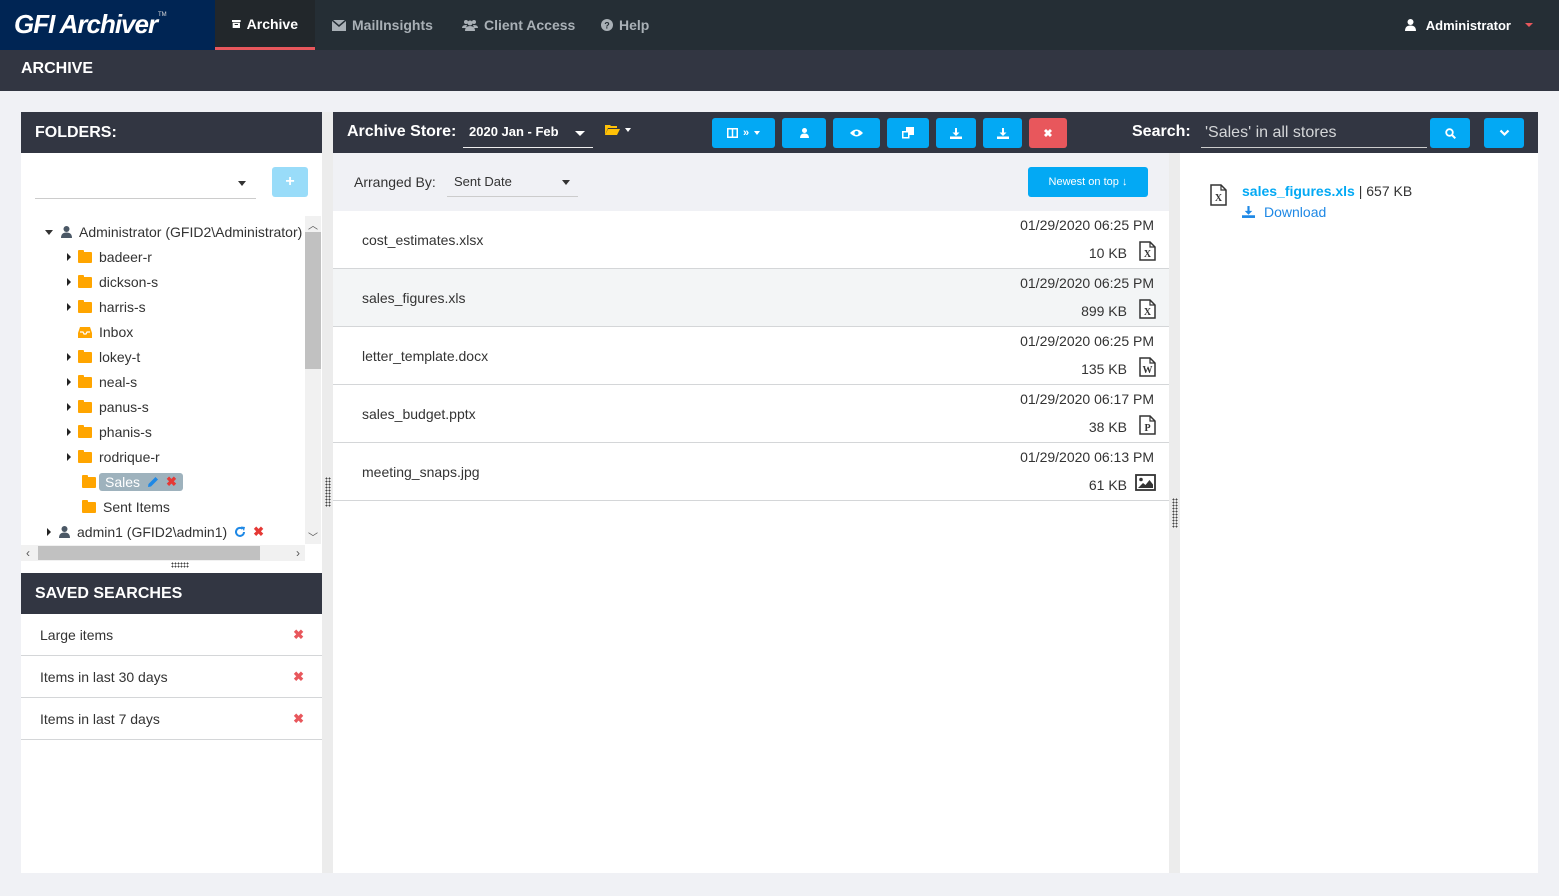  I want to click on delete-button: ✖, so click(1048, 133).